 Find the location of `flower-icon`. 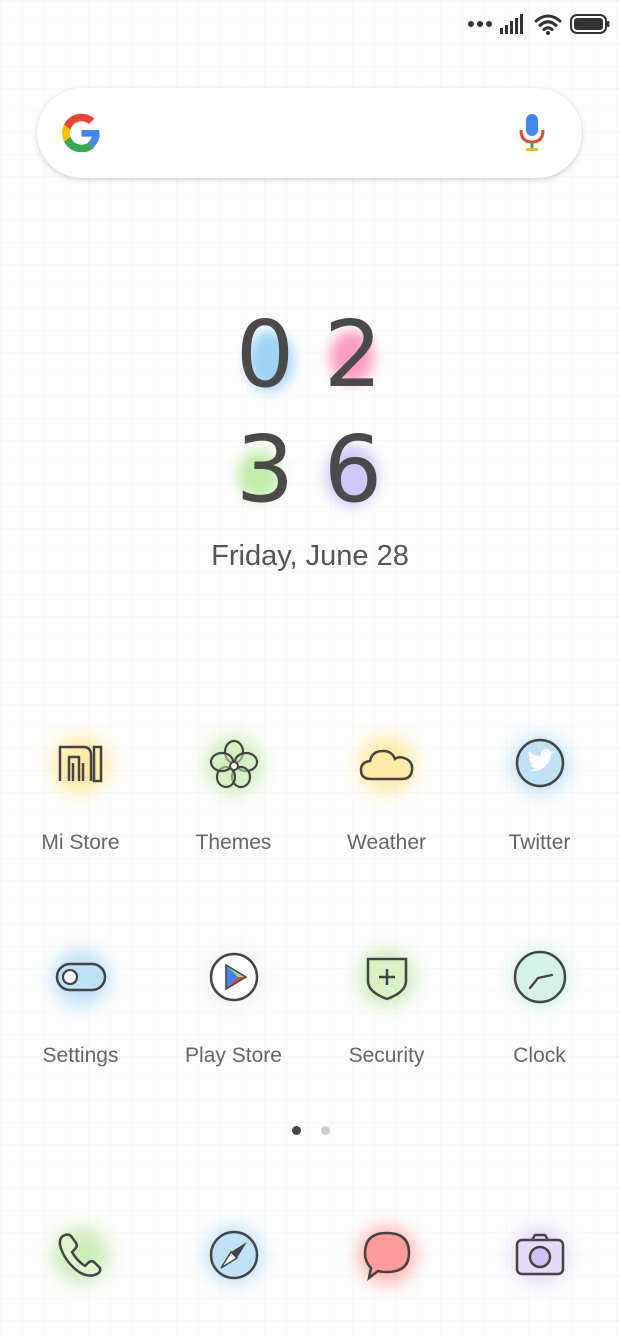

flower-icon is located at coordinates (233, 764).